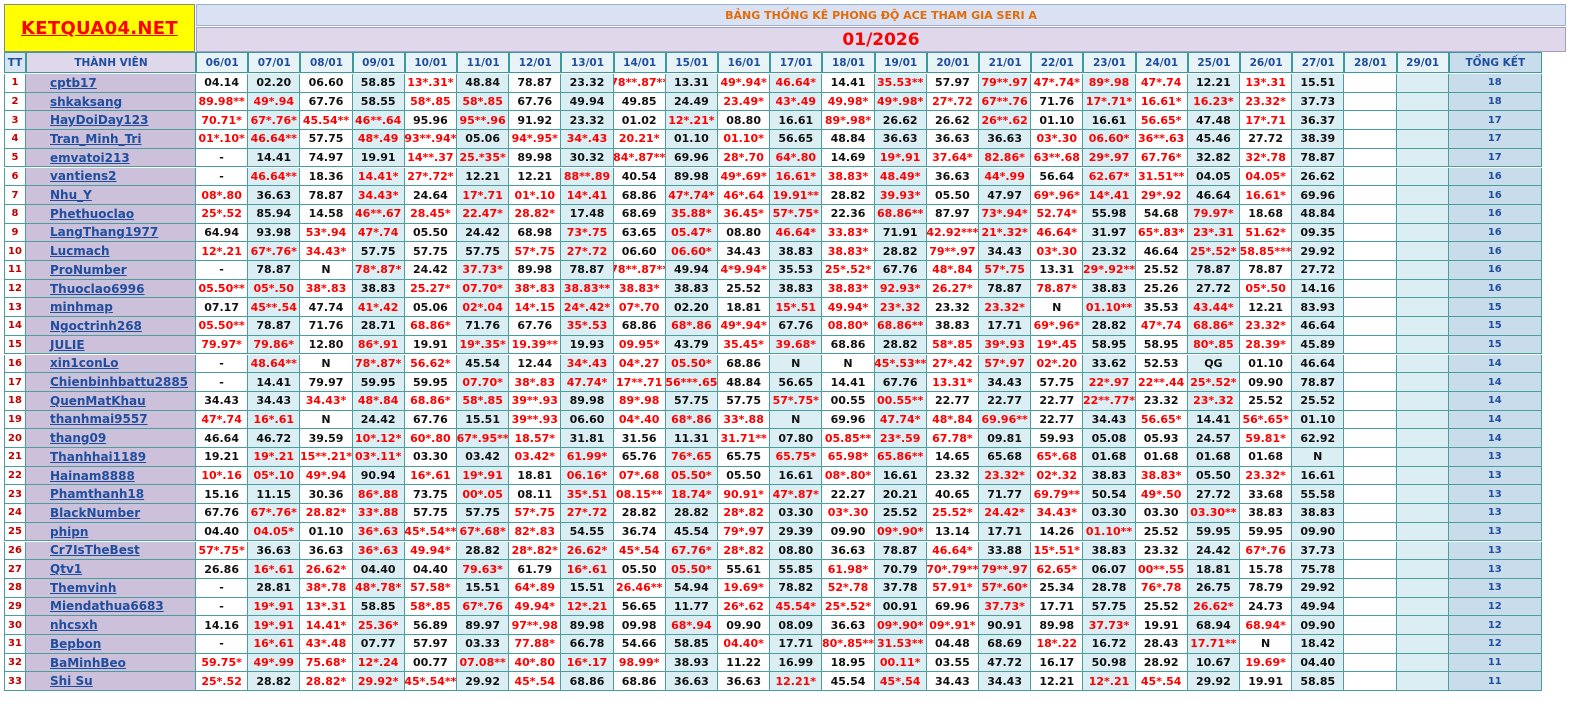 The image size is (1590, 706). What do you see at coordinates (900, 233) in the screenshot?
I see `result-cell: 71.91` at bounding box center [900, 233].